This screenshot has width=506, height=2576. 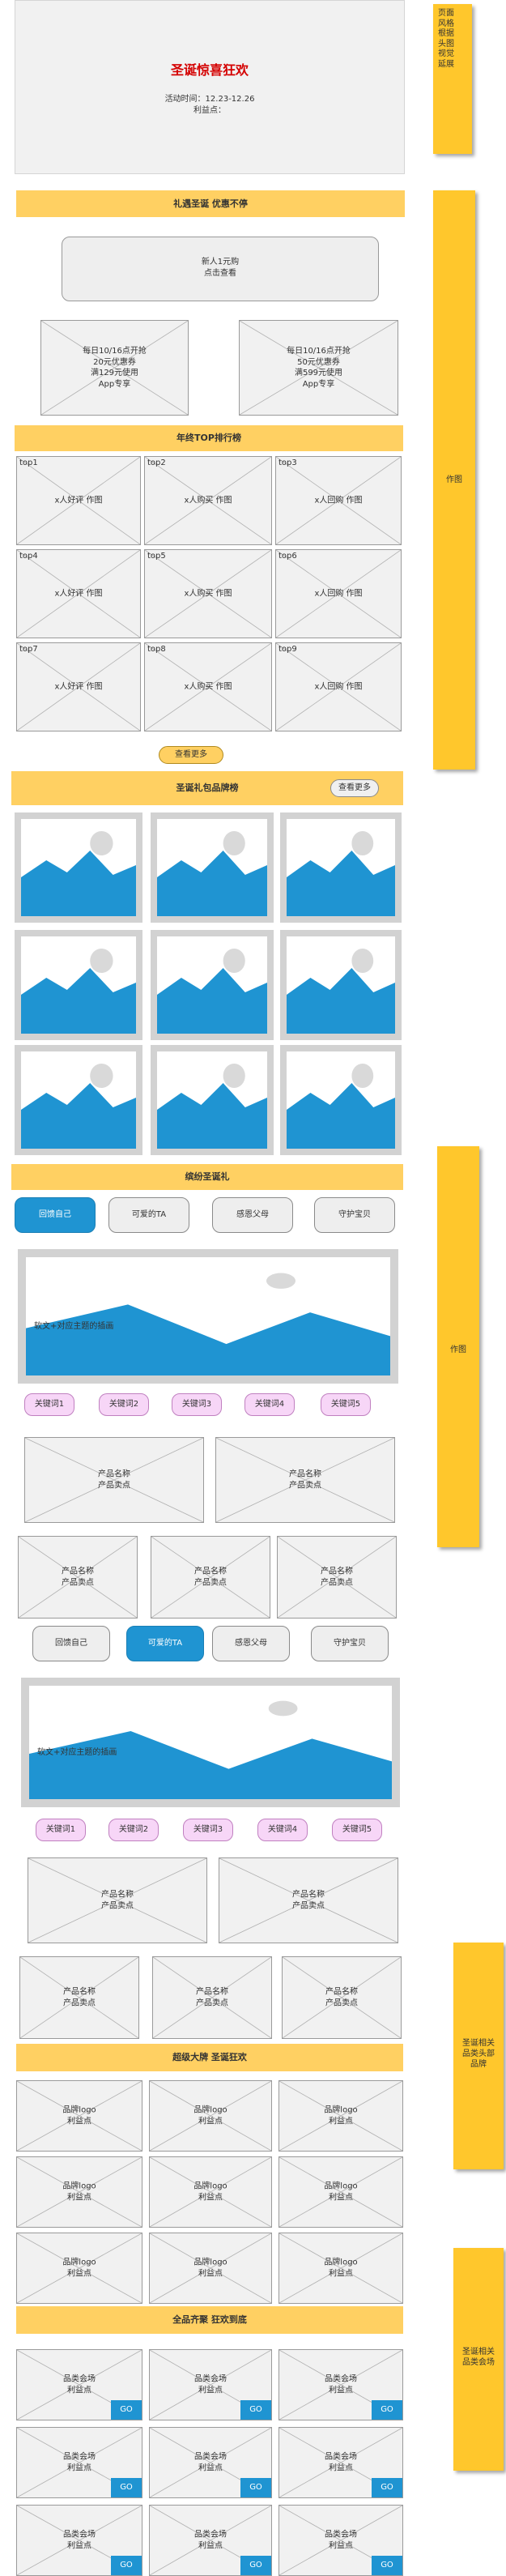 What do you see at coordinates (338, 501) in the screenshot?
I see `top-item: x人回购 作图 top3` at bounding box center [338, 501].